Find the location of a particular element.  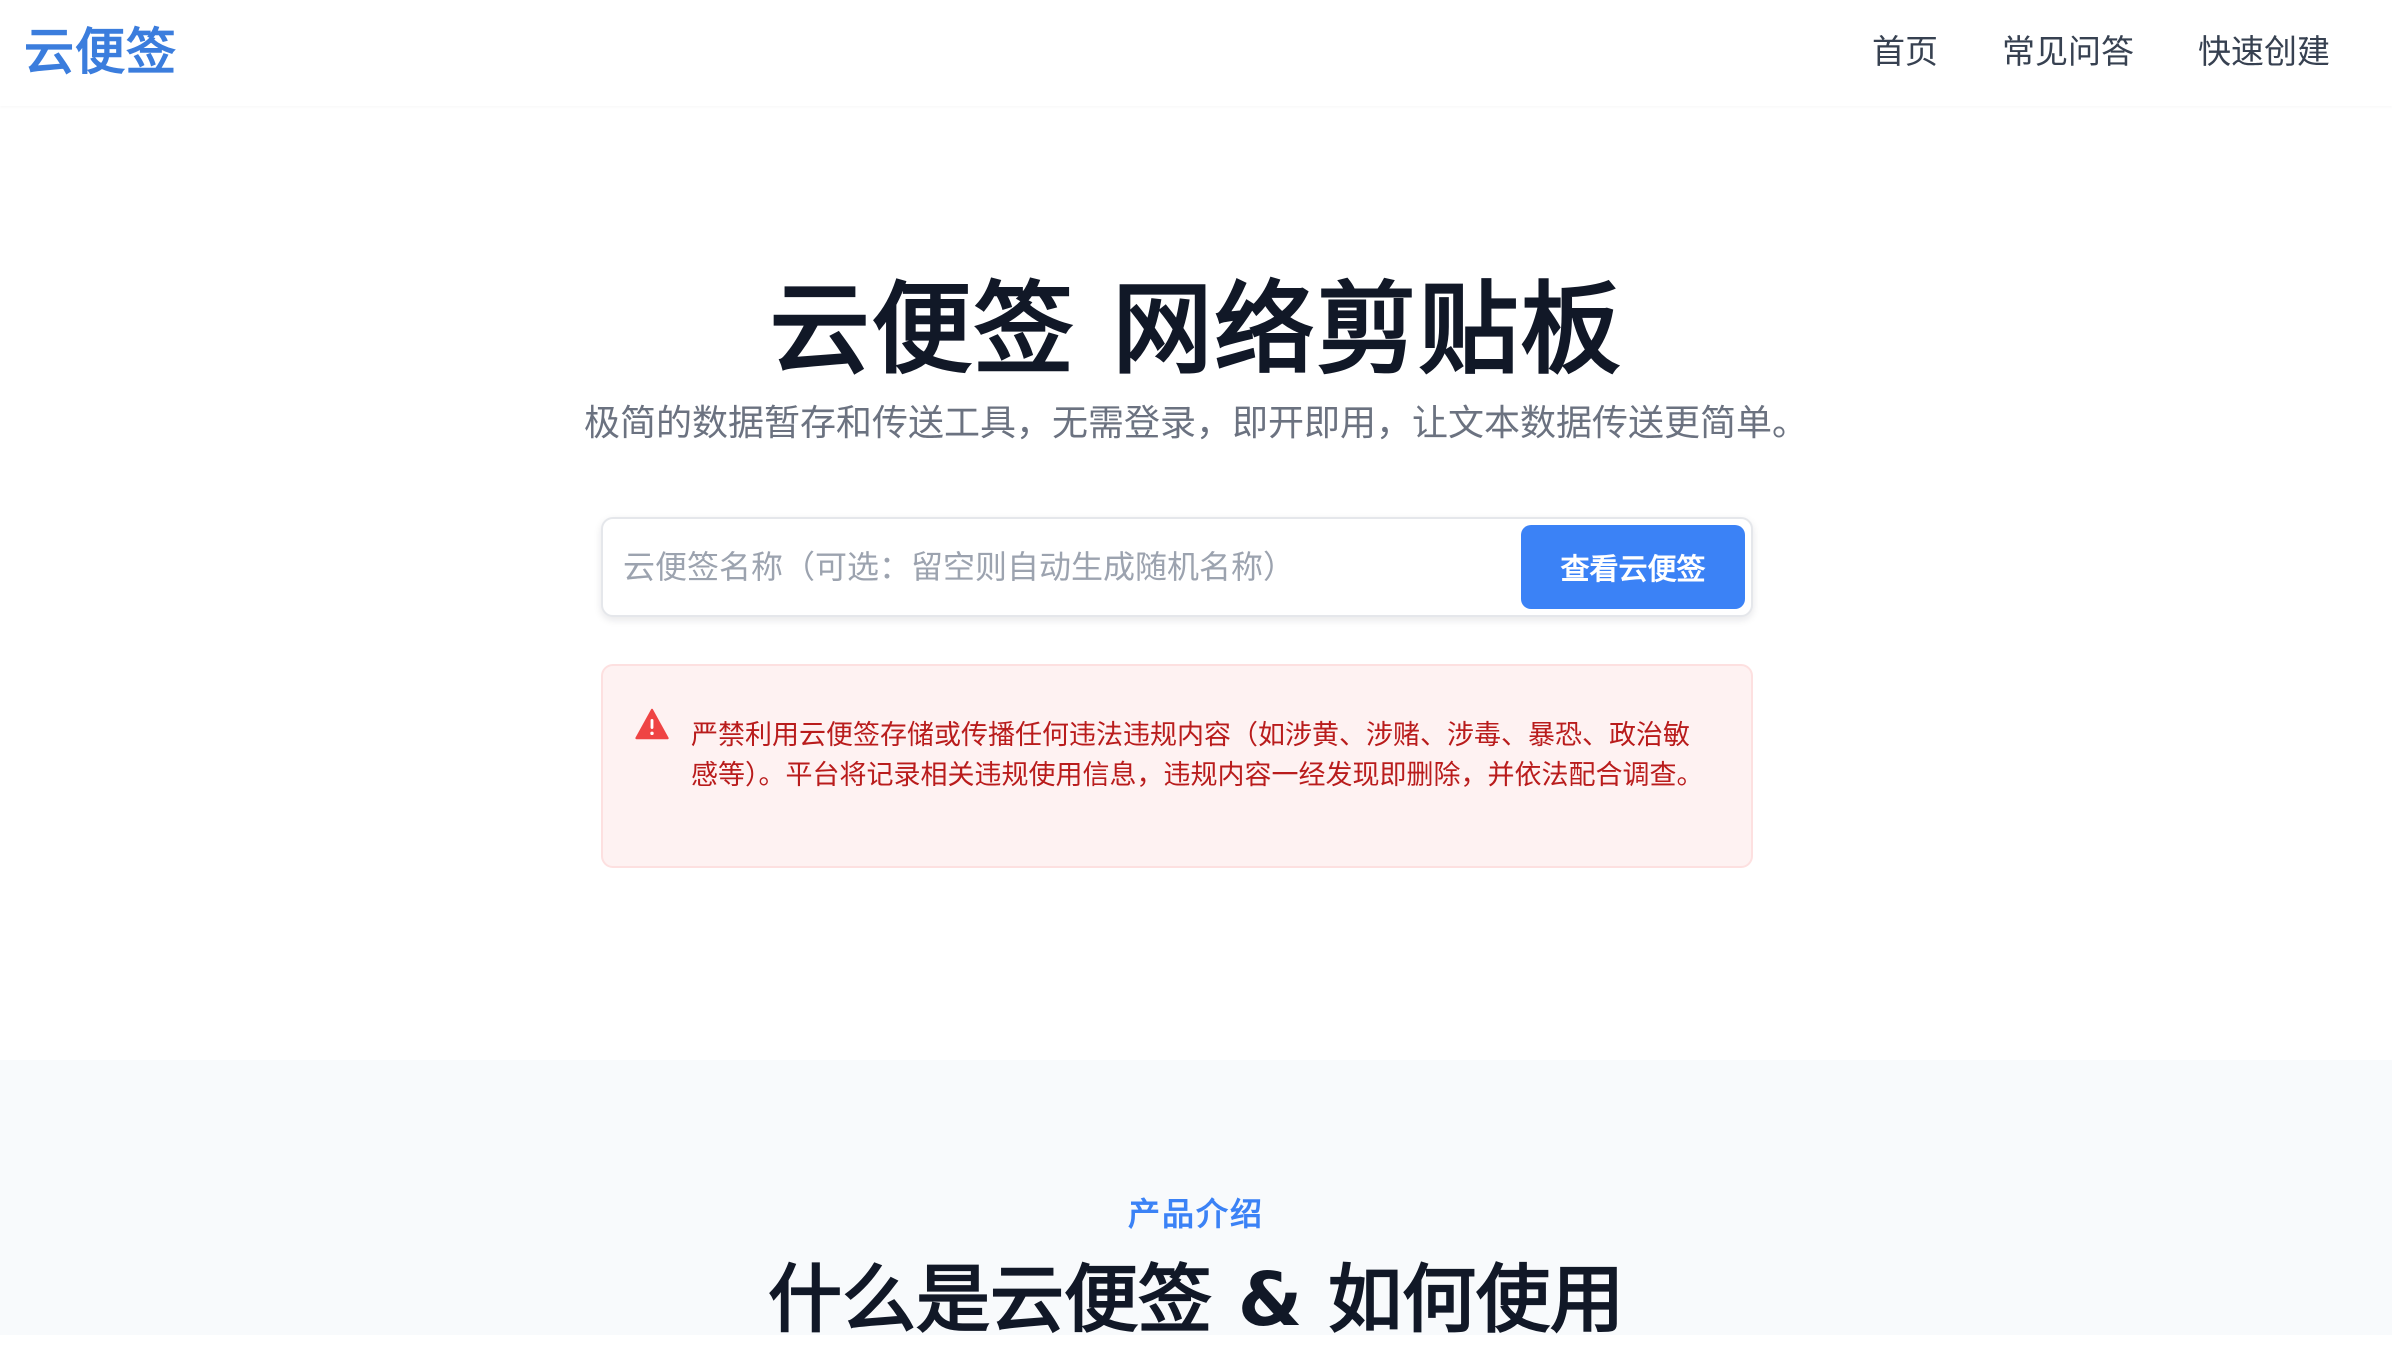

hero-subtitle: 极简的数据暂存和传送工具，无需登录，即开即用，让文本数据传送更简单。 is located at coordinates (1195, 423).